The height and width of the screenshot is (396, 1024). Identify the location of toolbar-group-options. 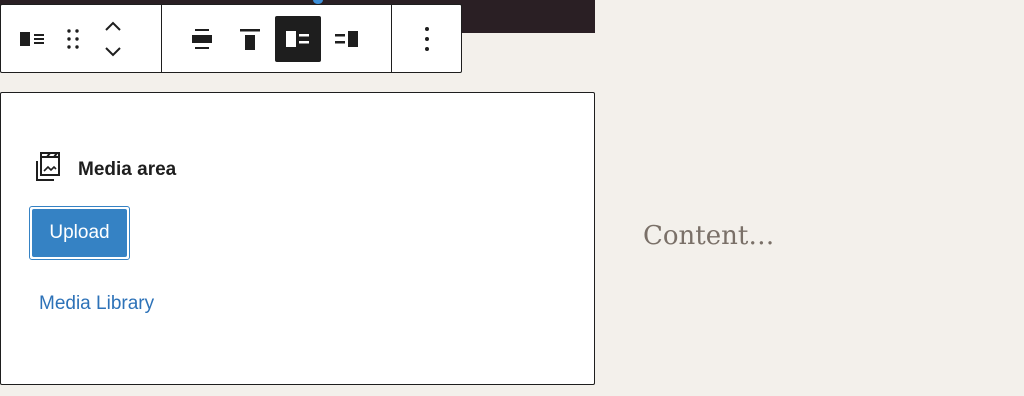
(426, 38).